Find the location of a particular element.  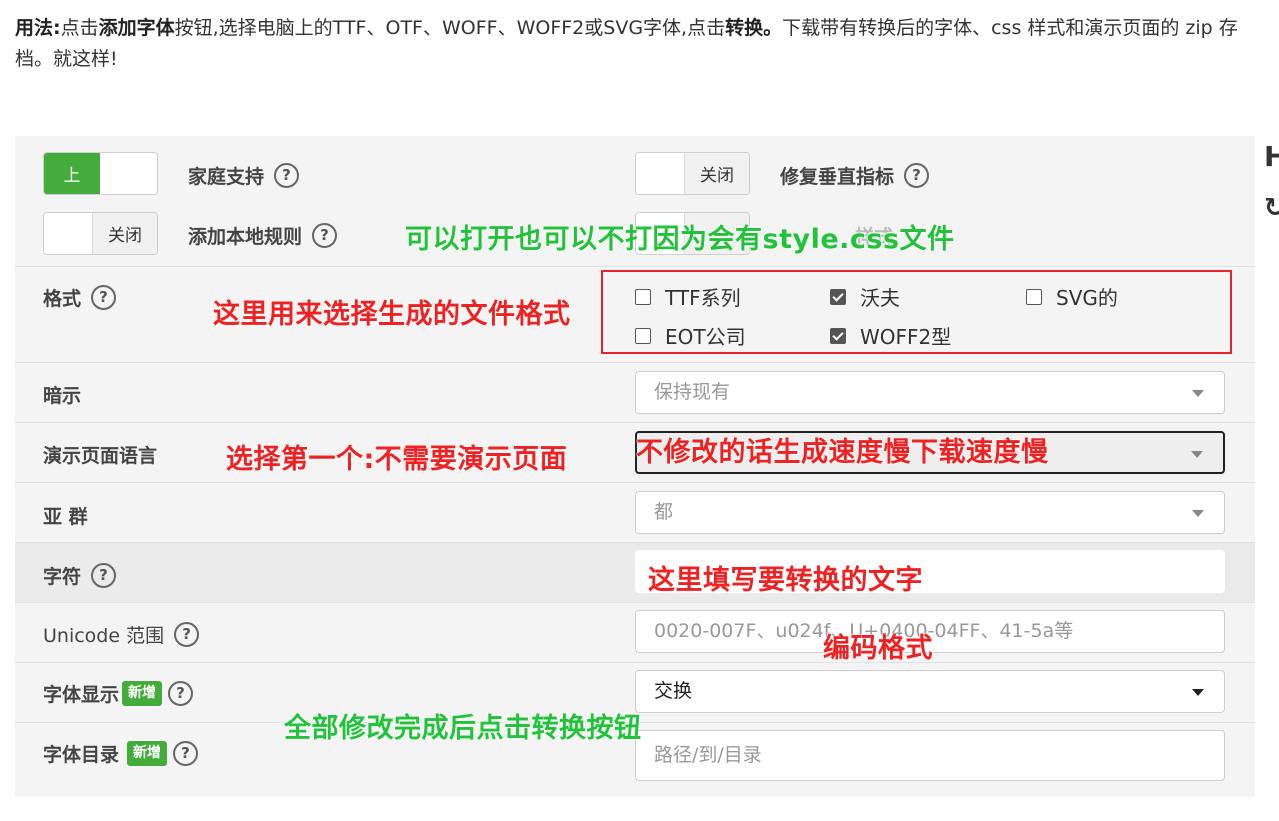

annotation-glyphs: 这里填写要转换的文字 is located at coordinates (785, 580).